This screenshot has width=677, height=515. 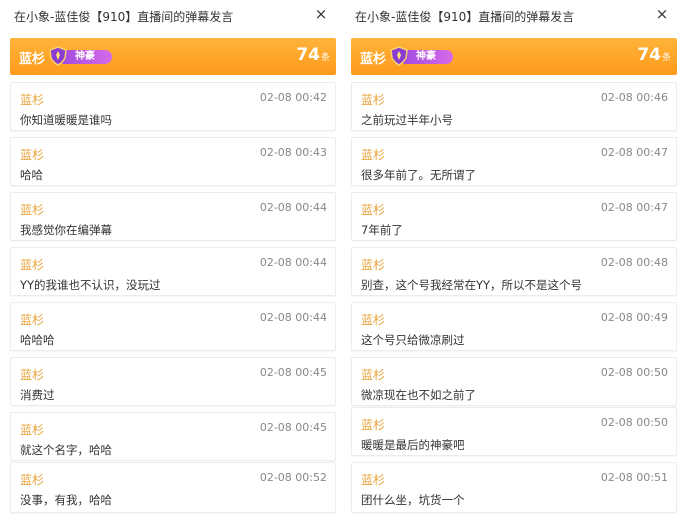 I want to click on list-item: 蓝杉 02-08 00:46 之前玩过半年小号, so click(x=514, y=106).